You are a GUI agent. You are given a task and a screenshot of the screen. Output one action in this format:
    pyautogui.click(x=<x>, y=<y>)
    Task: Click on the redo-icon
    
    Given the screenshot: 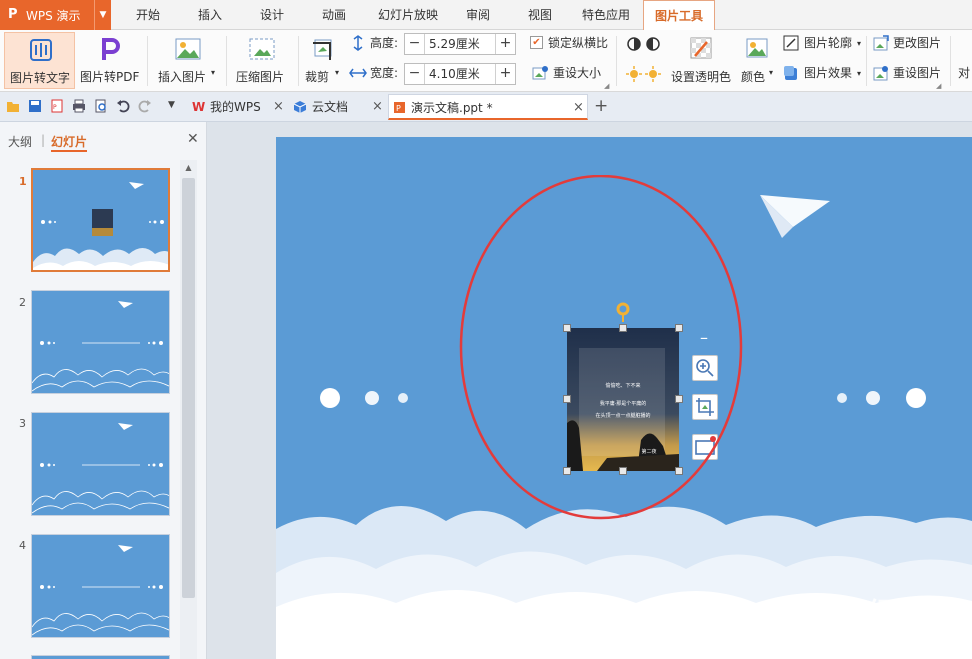 What is the action you would take?
    pyautogui.click(x=145, y=106)
    